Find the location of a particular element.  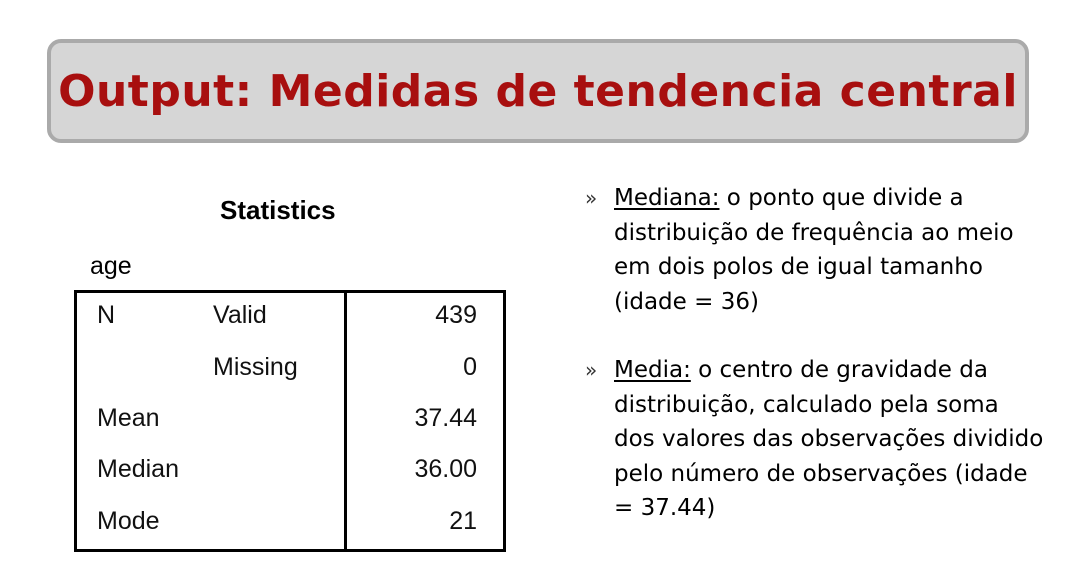

row-value-mode: 21 is located at coordinates (463, 521).